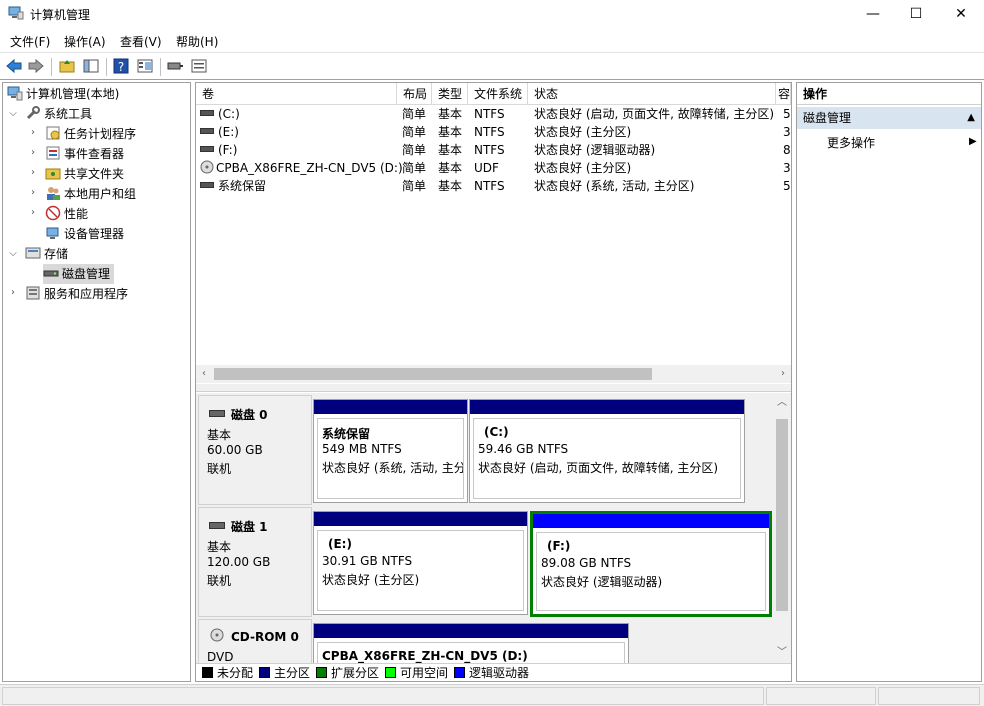 This screenshot has width=984, height=706. Describe the element at coordinates (499, 673) in the screenshot. I see `legend-label: 逻辑驱动器` at that location.